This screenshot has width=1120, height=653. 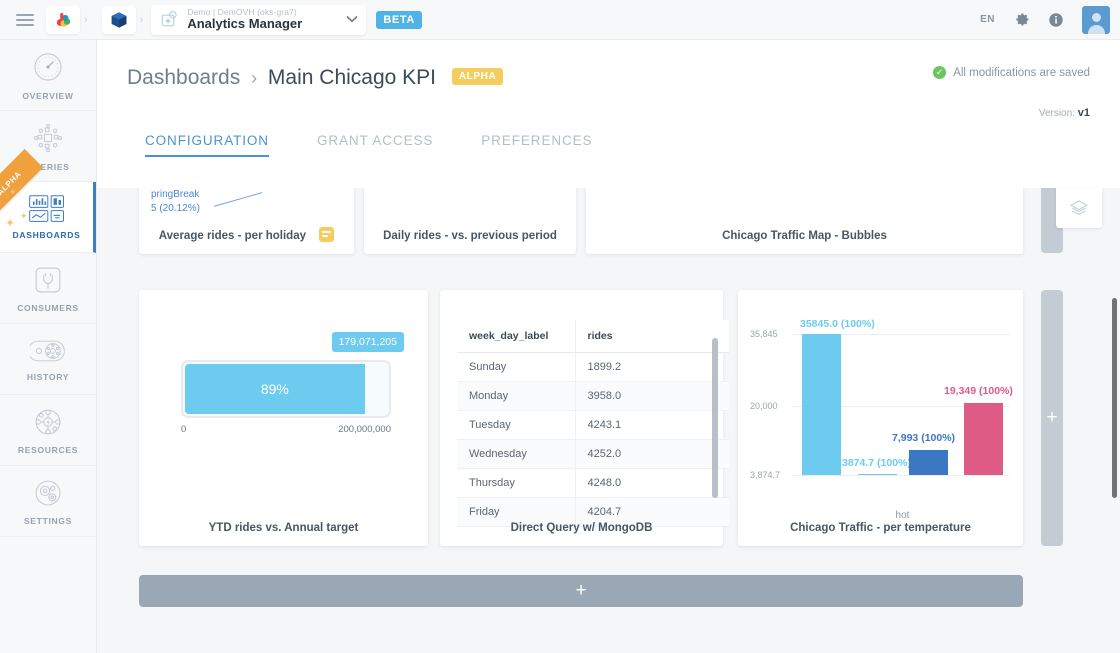 I want to click on tab-bar: CONFIGURATION GRANT ACCESS PREFERENCES, so click(x=608, y=138).